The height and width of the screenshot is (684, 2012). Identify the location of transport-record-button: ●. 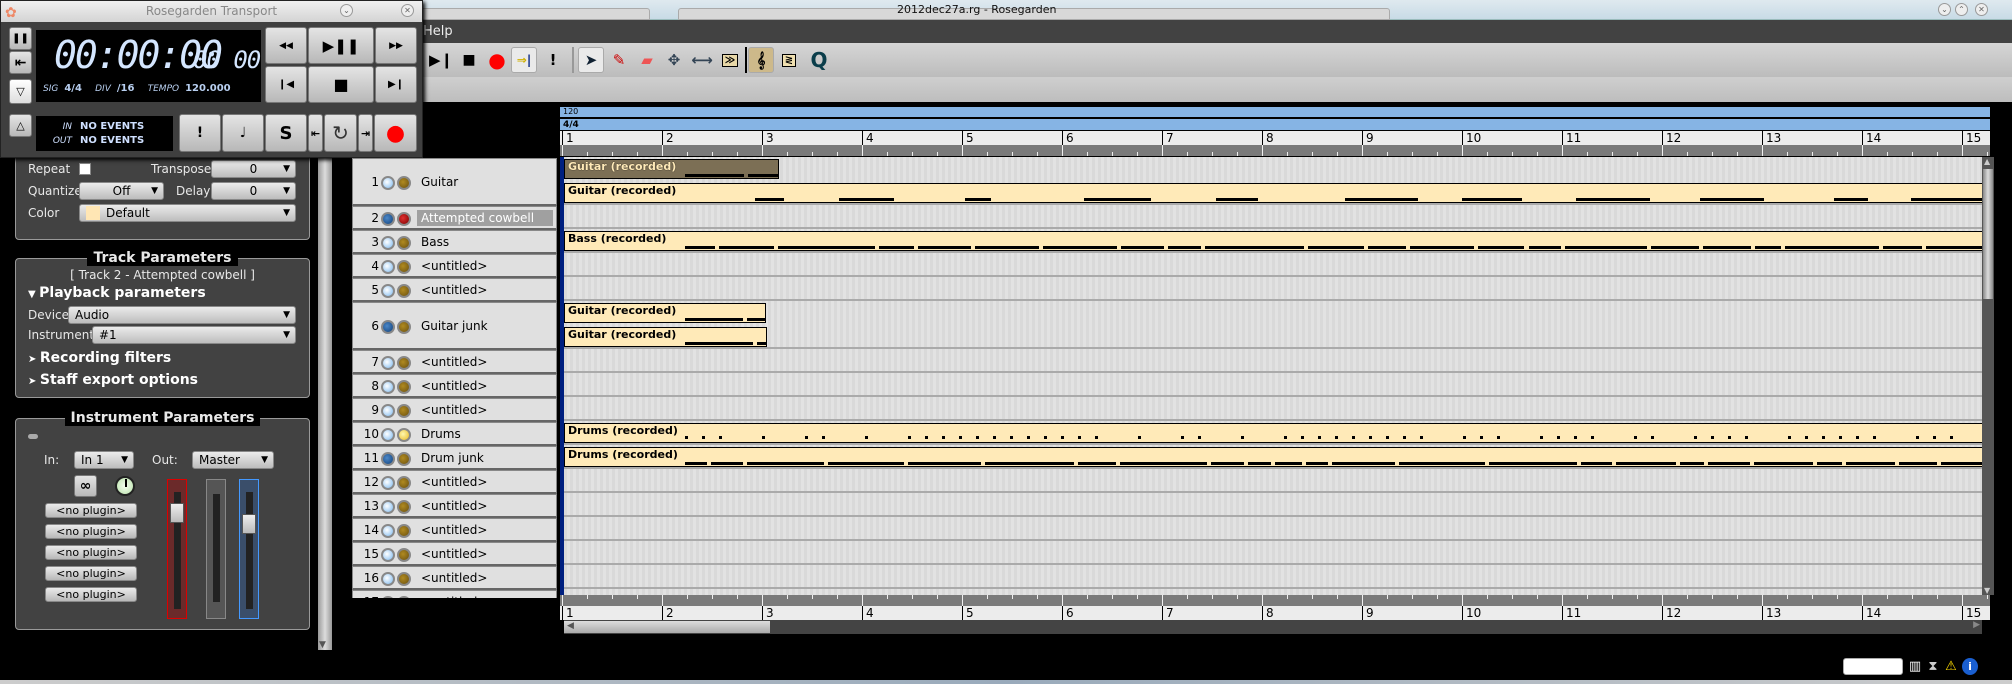
(395, 133).